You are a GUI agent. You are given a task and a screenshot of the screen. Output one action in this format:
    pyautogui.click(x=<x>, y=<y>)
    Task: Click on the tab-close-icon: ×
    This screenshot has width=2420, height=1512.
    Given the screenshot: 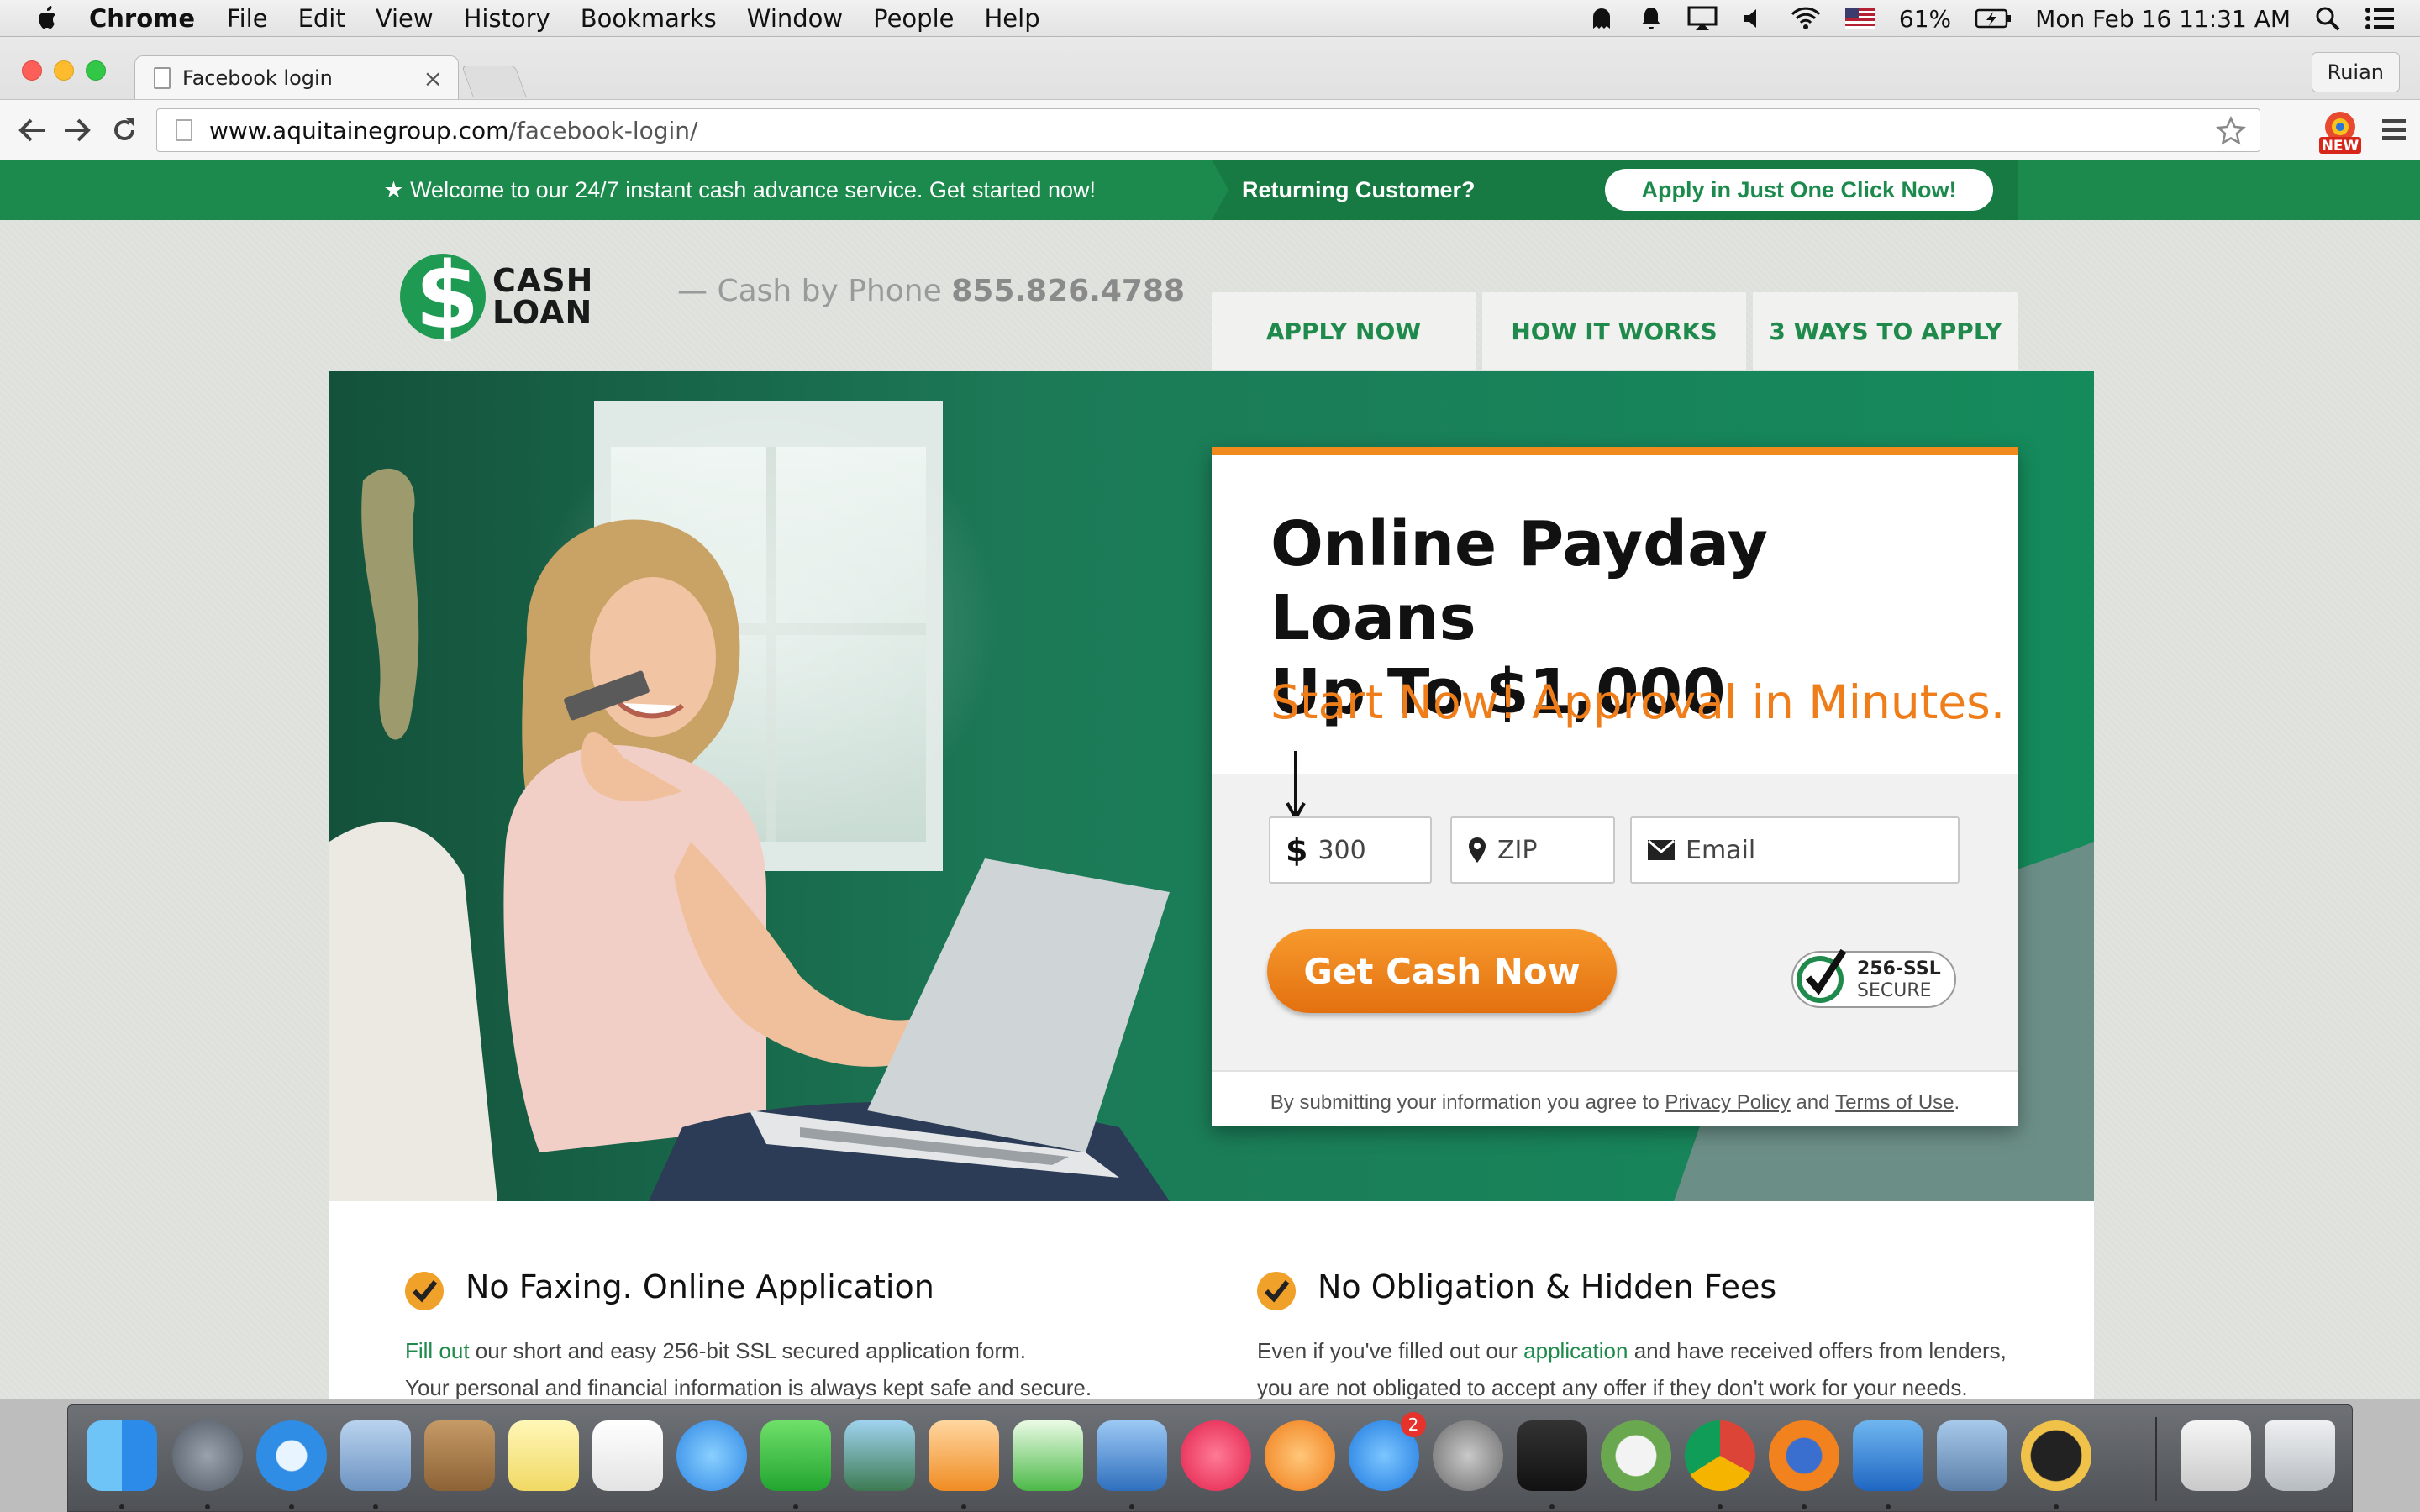 What is the action you would take?
    pyautogui.click(x=434, y=78)
    